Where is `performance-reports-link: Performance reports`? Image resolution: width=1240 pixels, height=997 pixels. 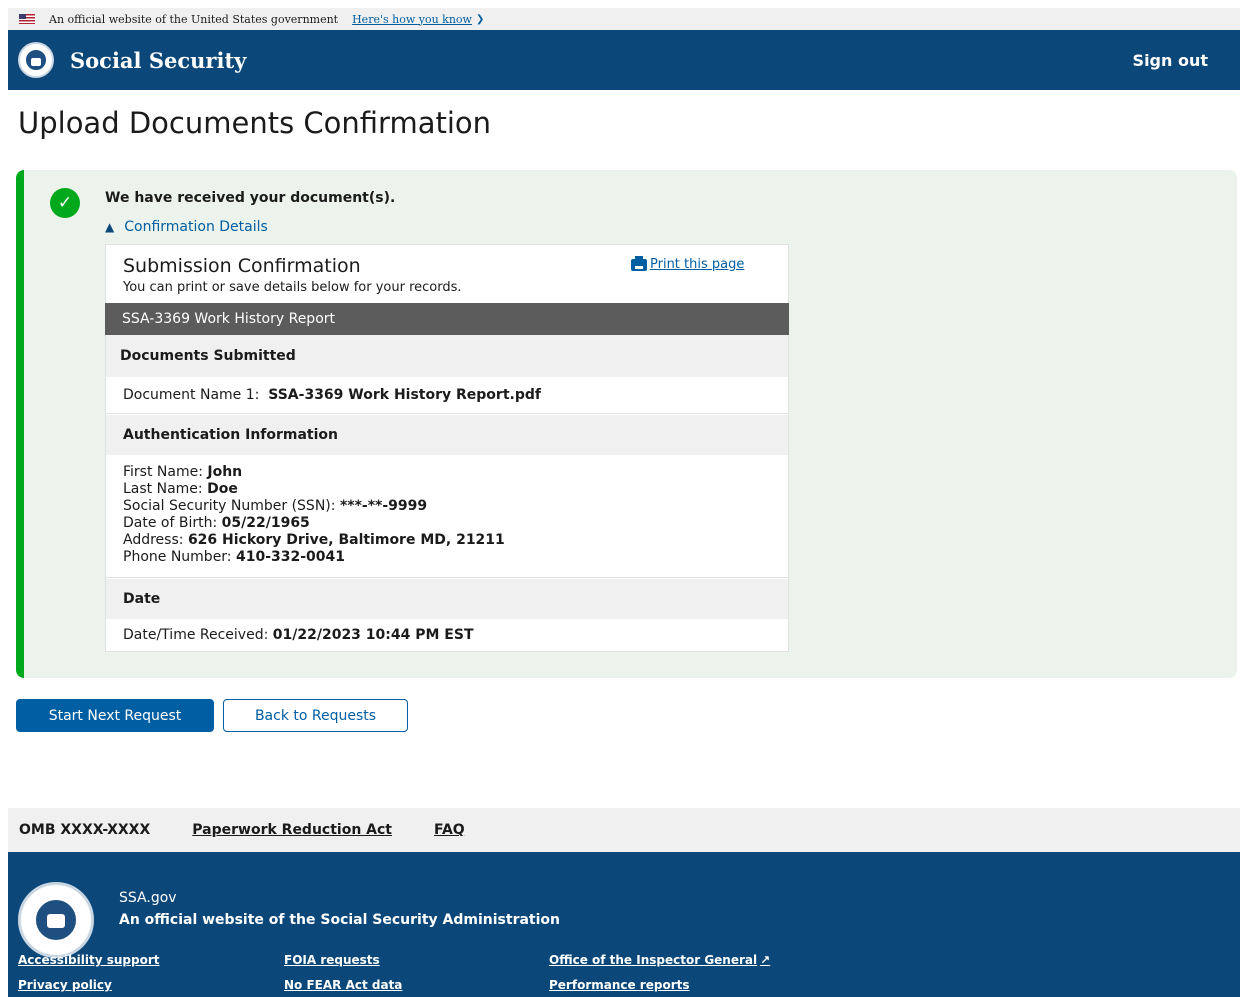 performance-reports-link: Performance reports is located at coordinates (619, 985).